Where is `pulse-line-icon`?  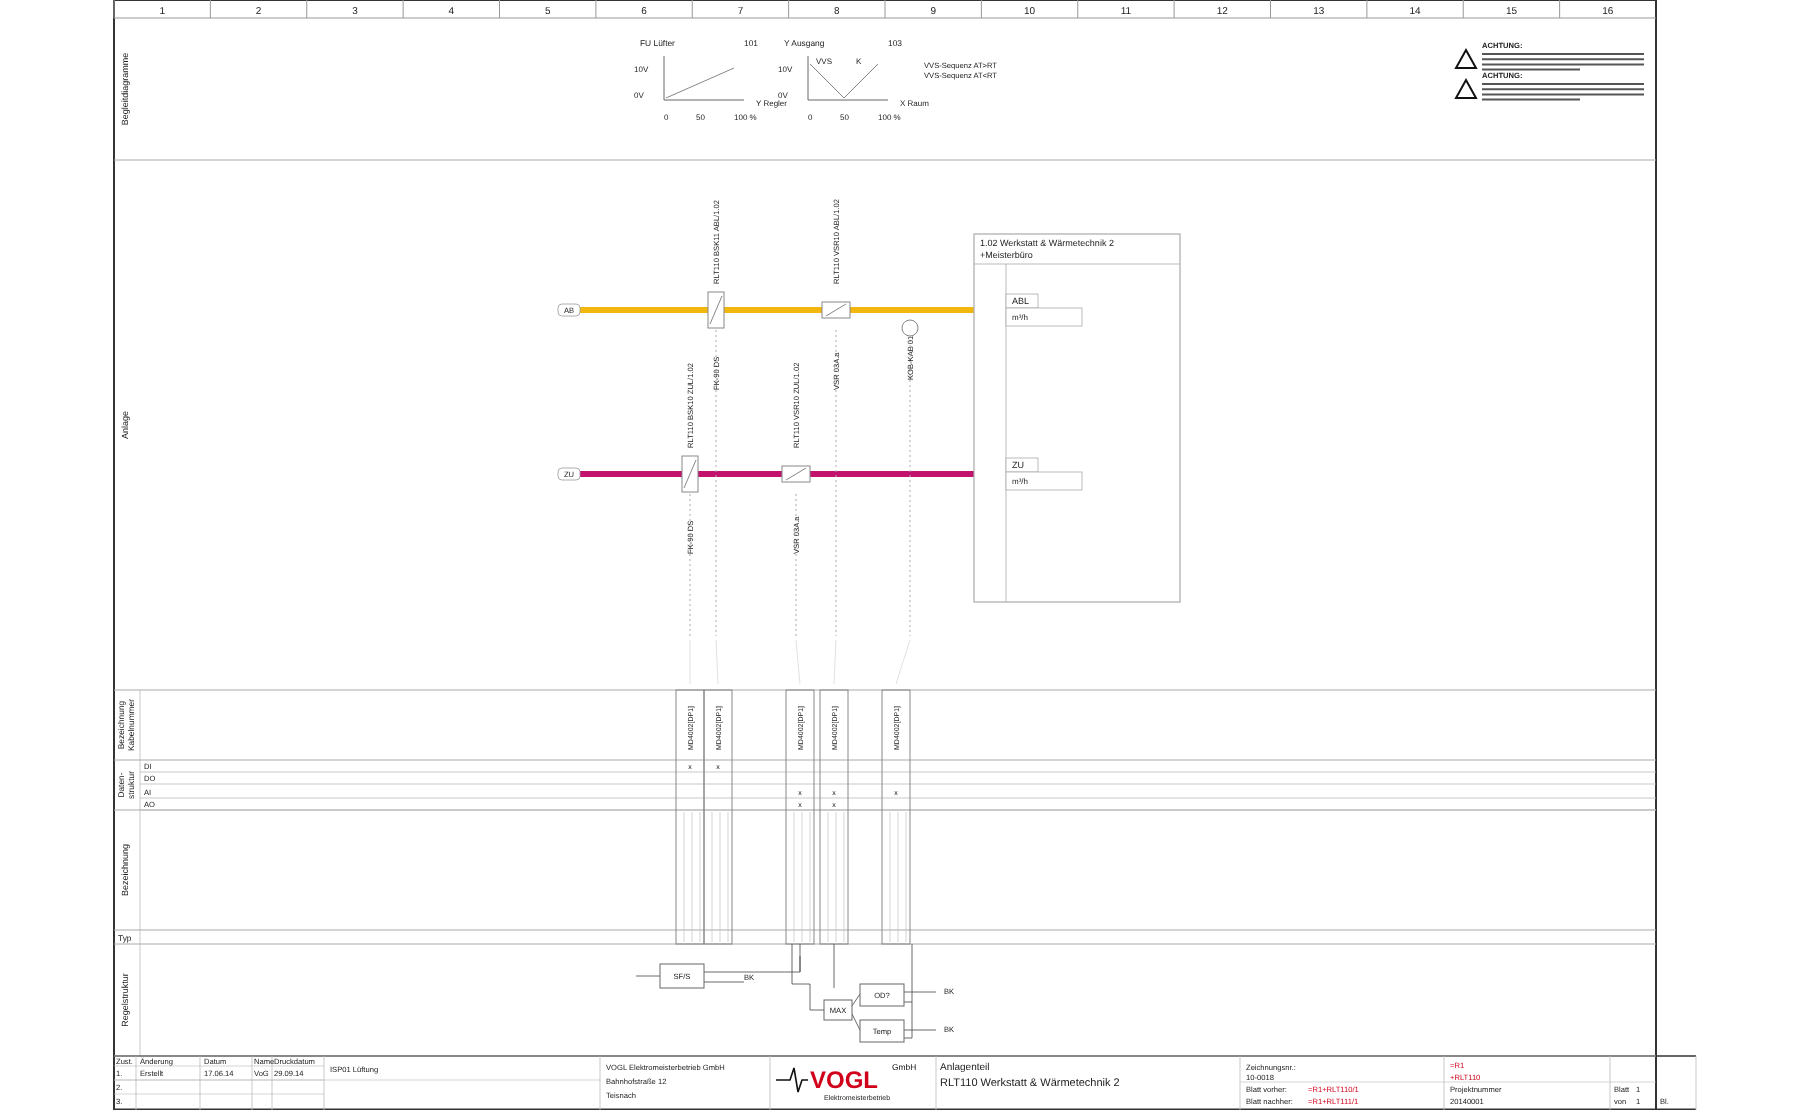 pulse-line-icon is located at coordinates (792, 1080).